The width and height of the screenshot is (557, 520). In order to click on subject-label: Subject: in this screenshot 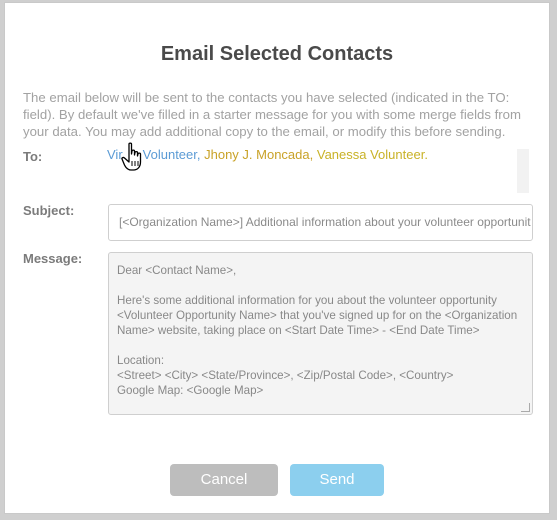, I will do `click(49, 210)`.